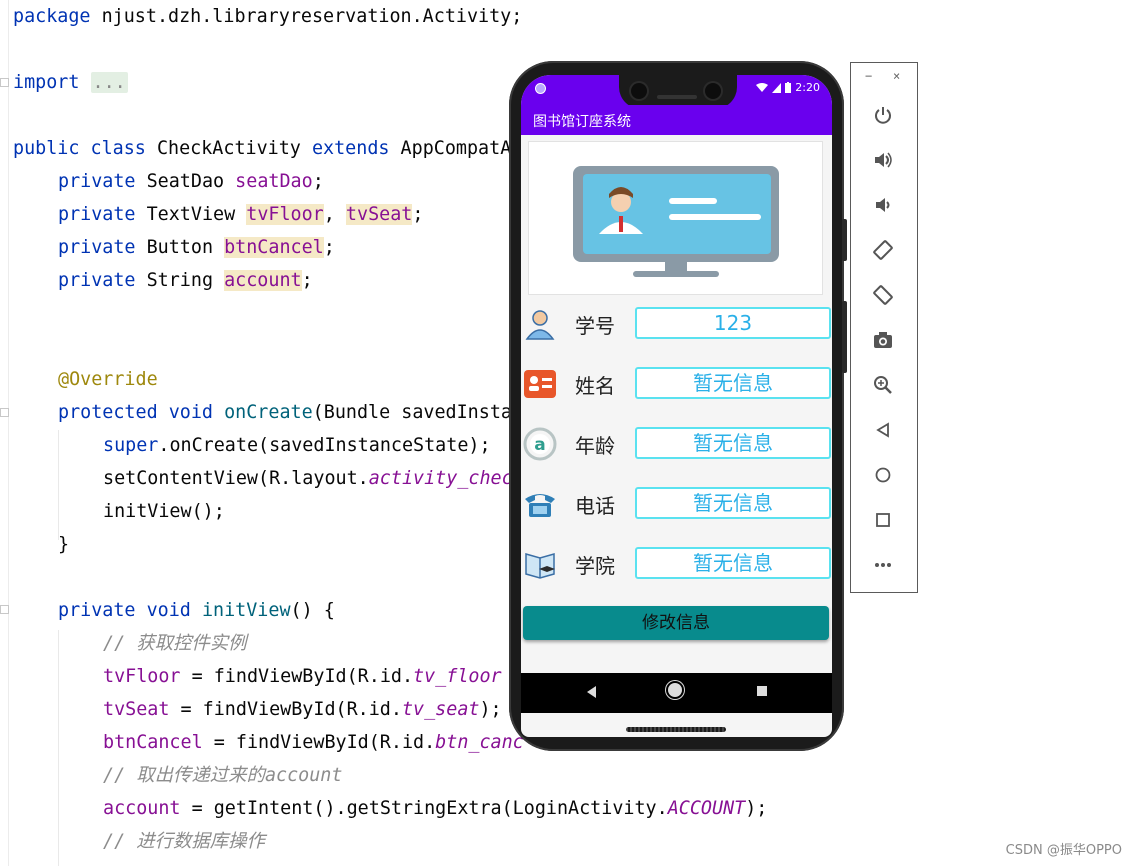 This screenshot has width=1136, height=866. What do you see at coordinates (883, 160) in the screenshot?
I see `volume-up-icon` at bounding box center [883, 160].